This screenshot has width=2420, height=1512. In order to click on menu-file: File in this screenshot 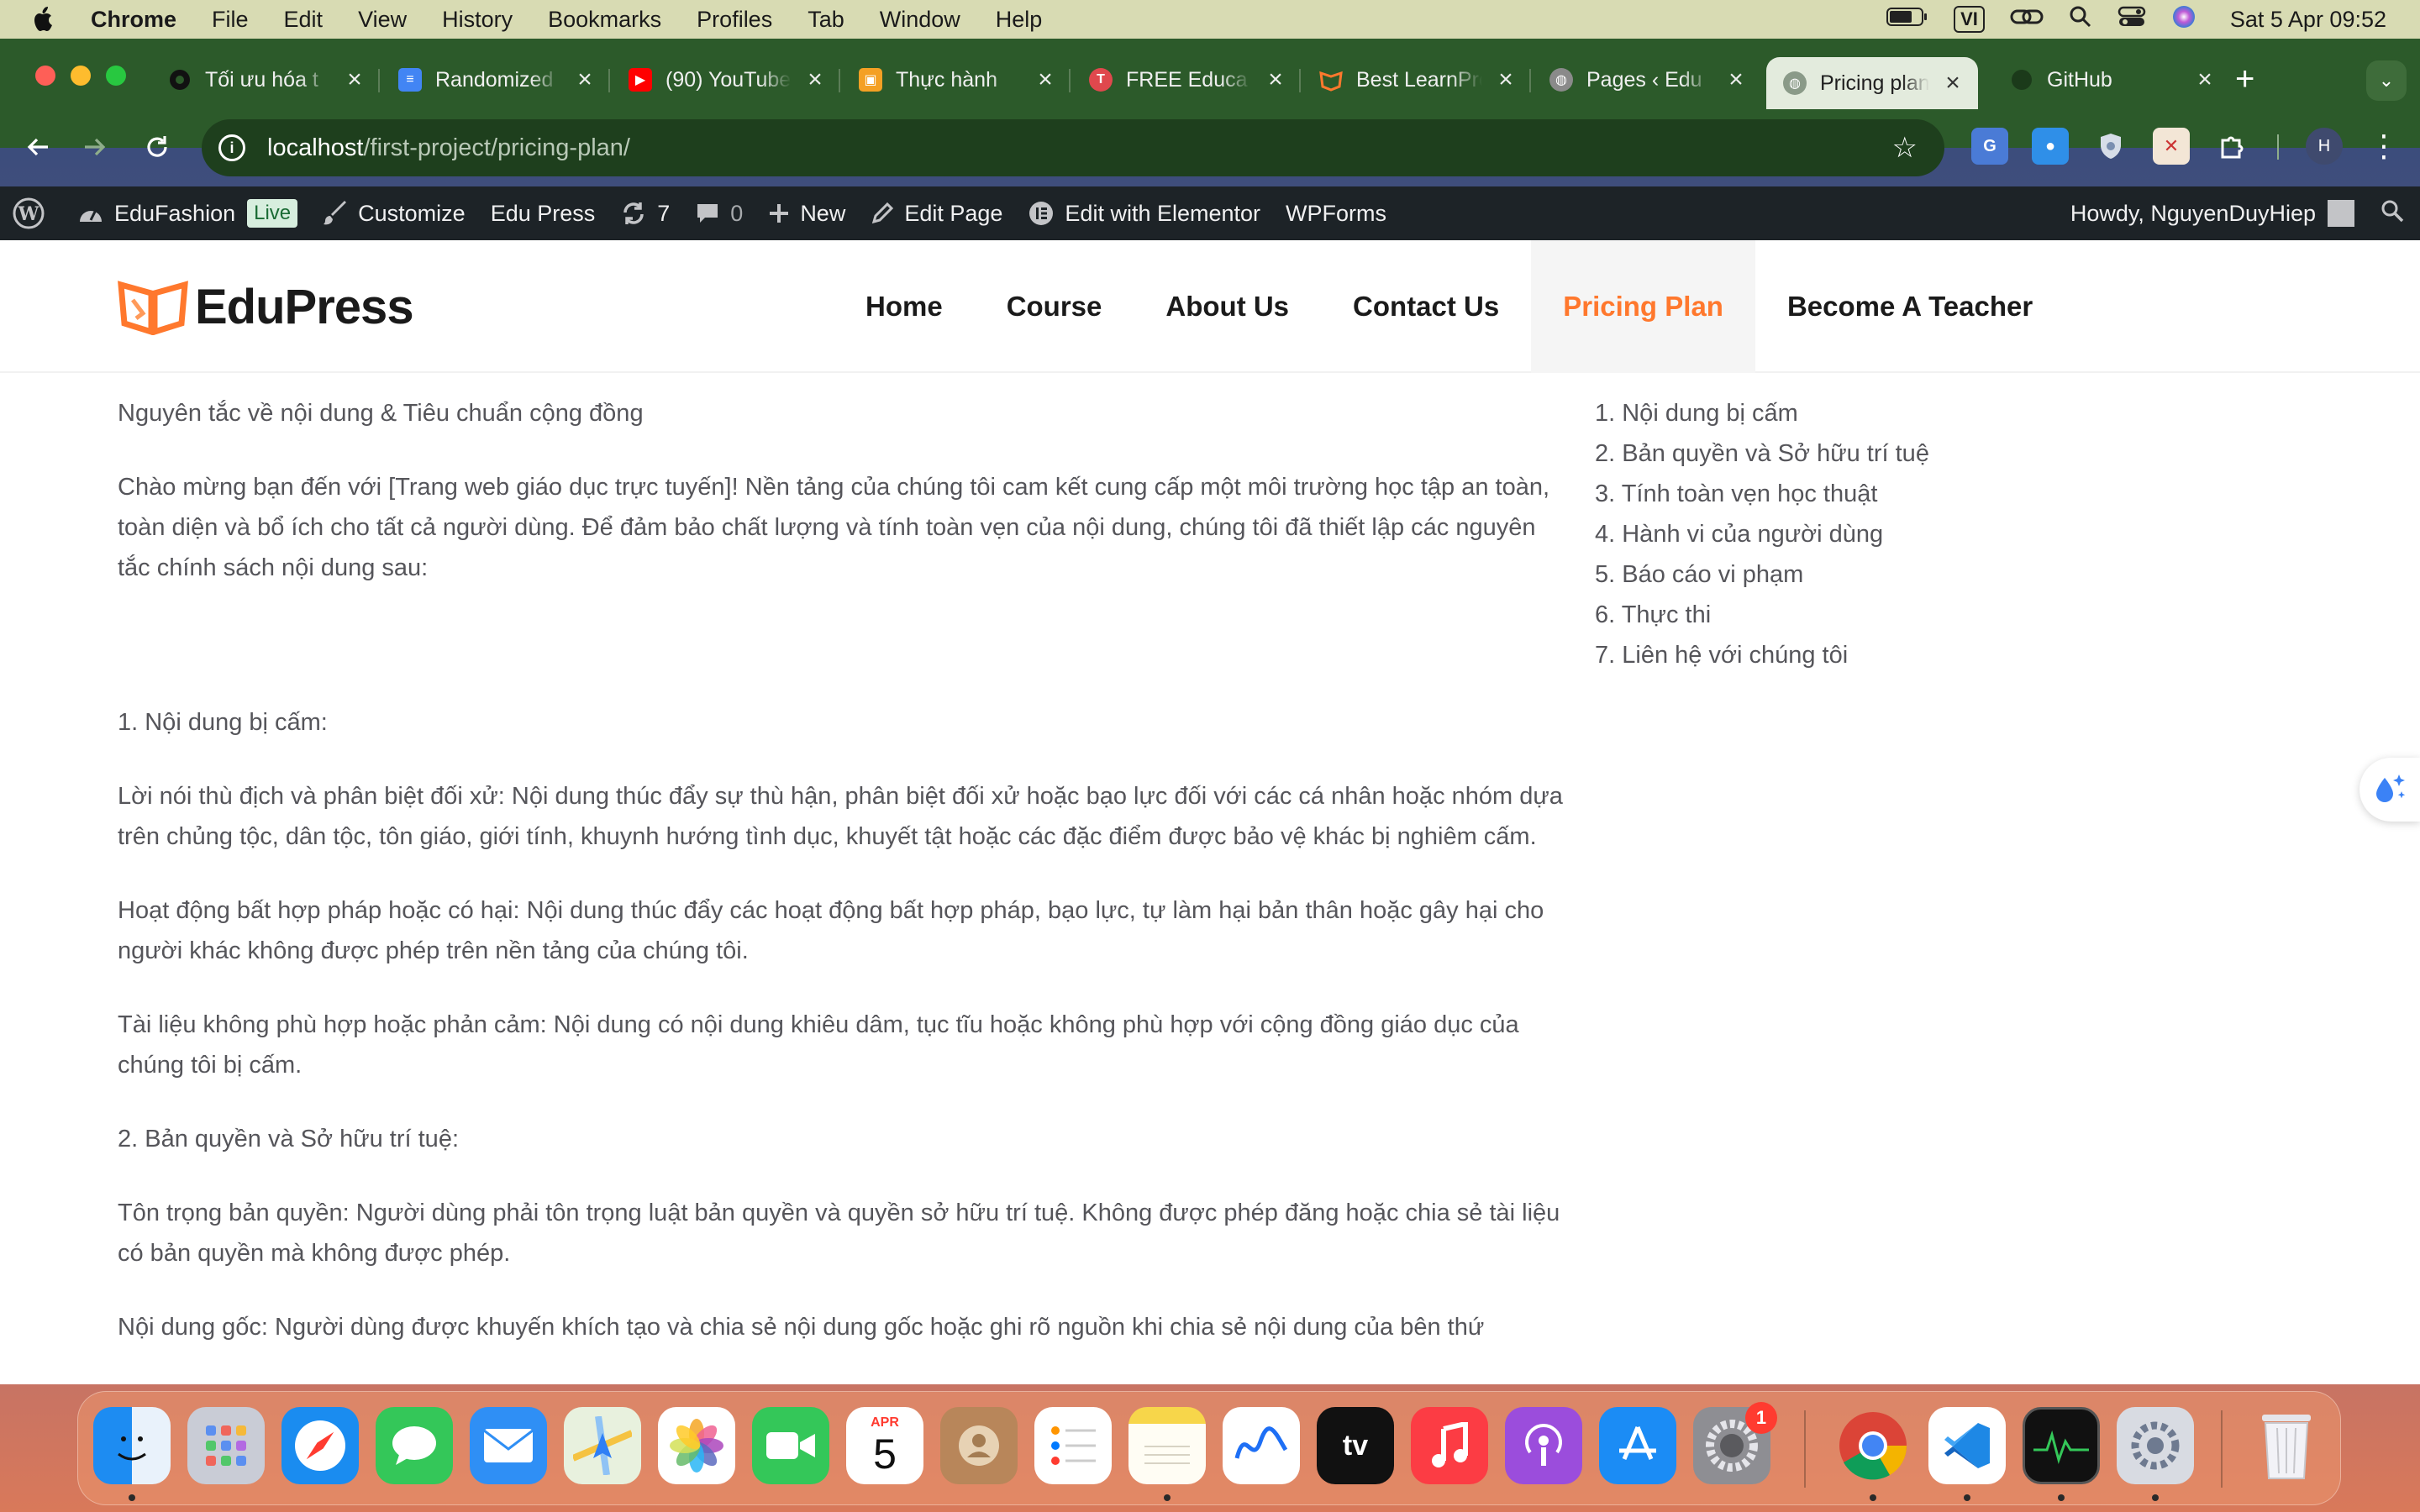, I will do `click(231, 20)`.